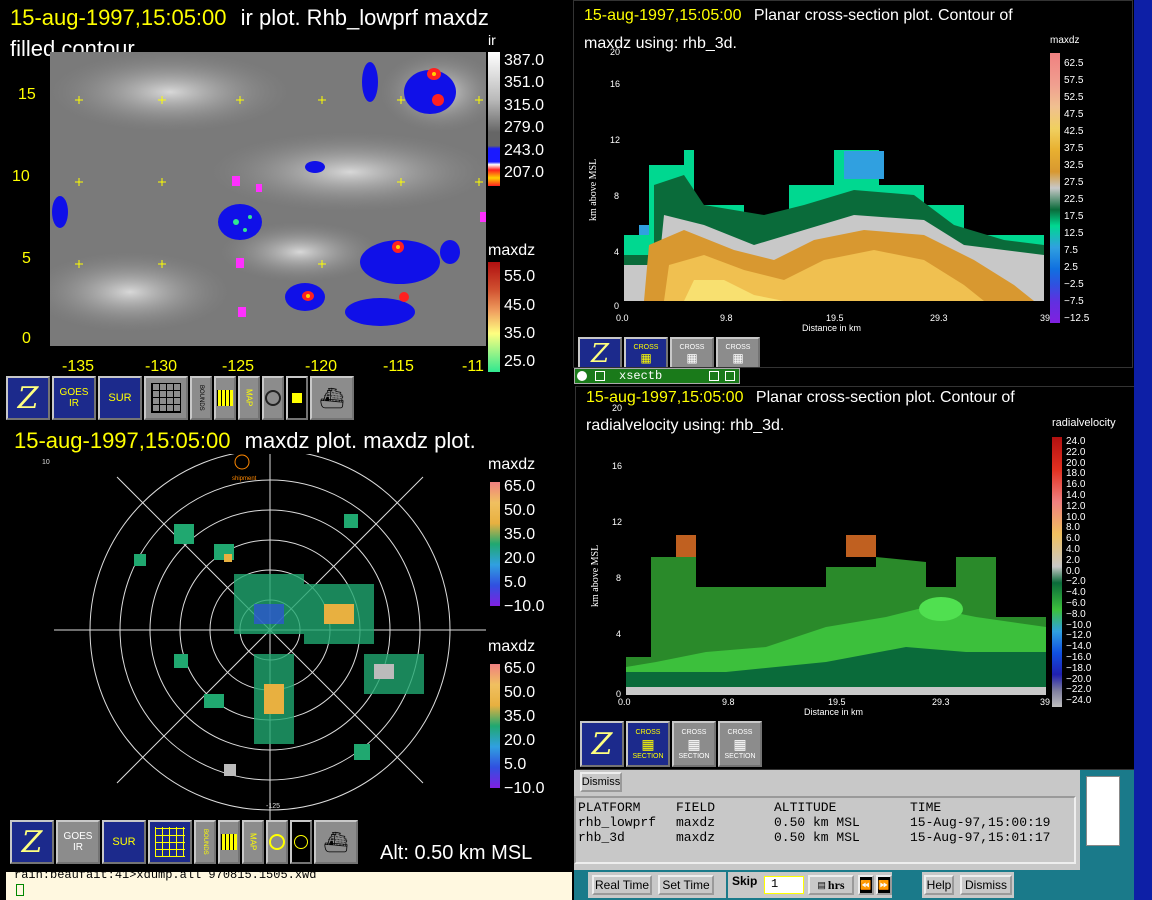 The image size is (1152, 900). Describe the element at coordinates (714, 376) in the screenshot. I see `minimize-icon` at that location.